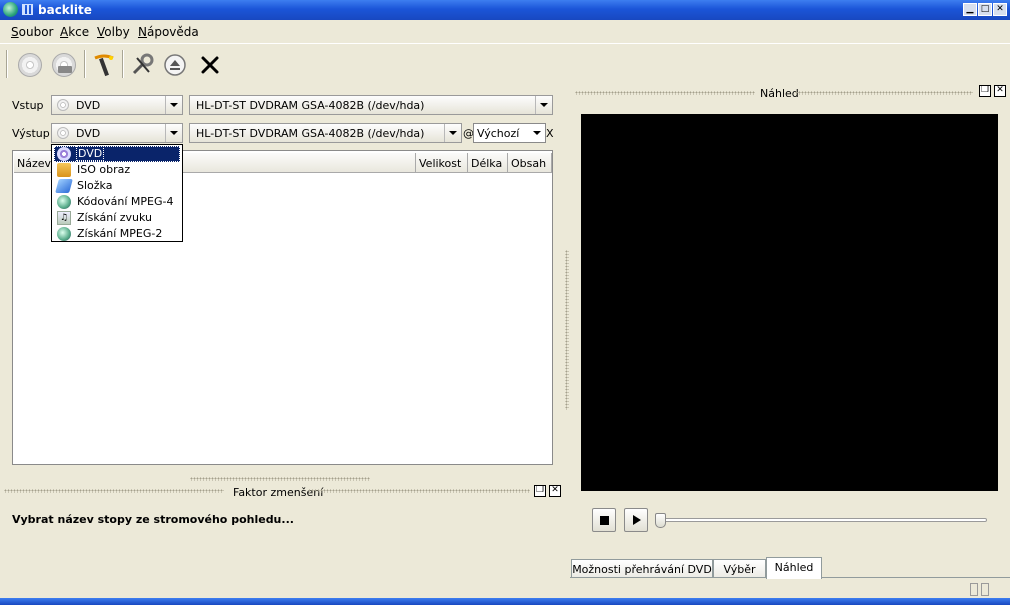 This screenshot has height=605, width=1010. I want to click on seek-slider-handle, so click(660, 520).